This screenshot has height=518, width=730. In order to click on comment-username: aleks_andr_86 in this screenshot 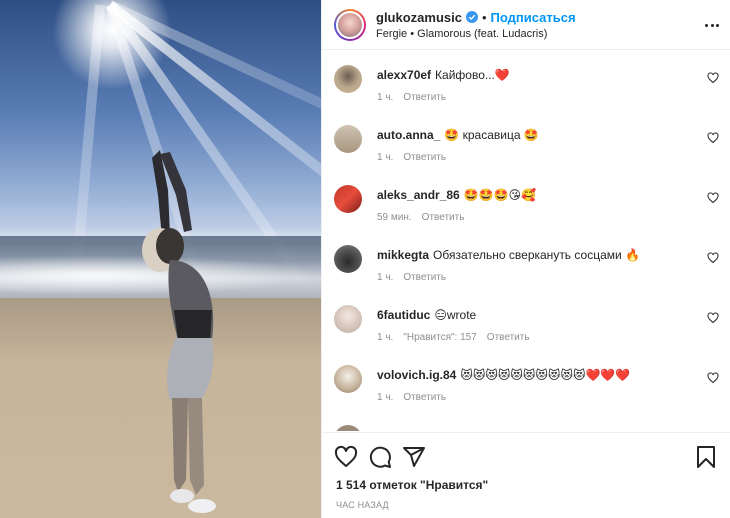, I will do `click(418, 195)`.